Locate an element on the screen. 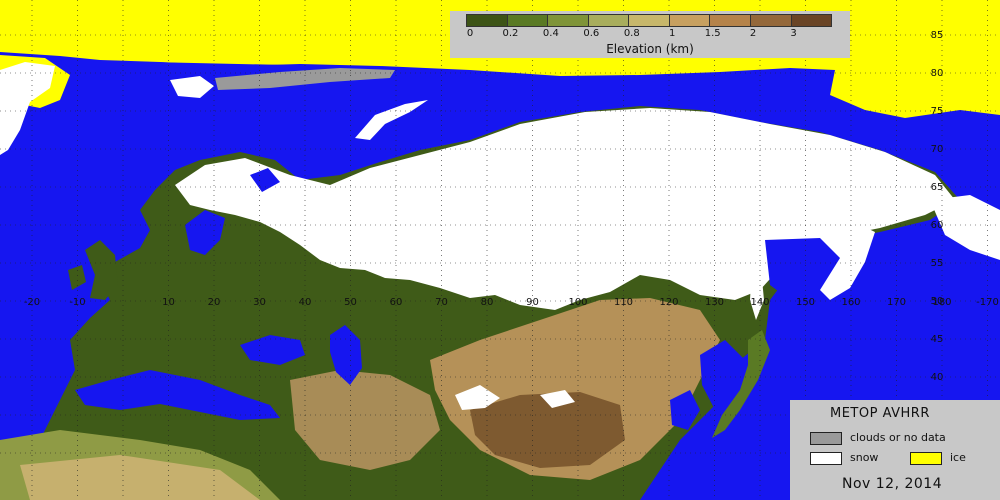 Image resolution: width=1000 pixels, height=500 pixels. latitude-label: 50 is located at coordinates (937, 301).